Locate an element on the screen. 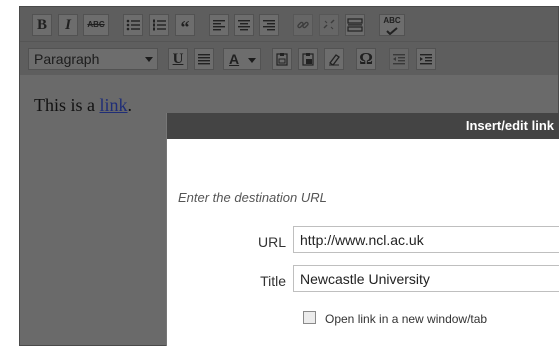 This screenshot has height=346, width=559. format-select: Paragraph is located at coordinates (93, 59).